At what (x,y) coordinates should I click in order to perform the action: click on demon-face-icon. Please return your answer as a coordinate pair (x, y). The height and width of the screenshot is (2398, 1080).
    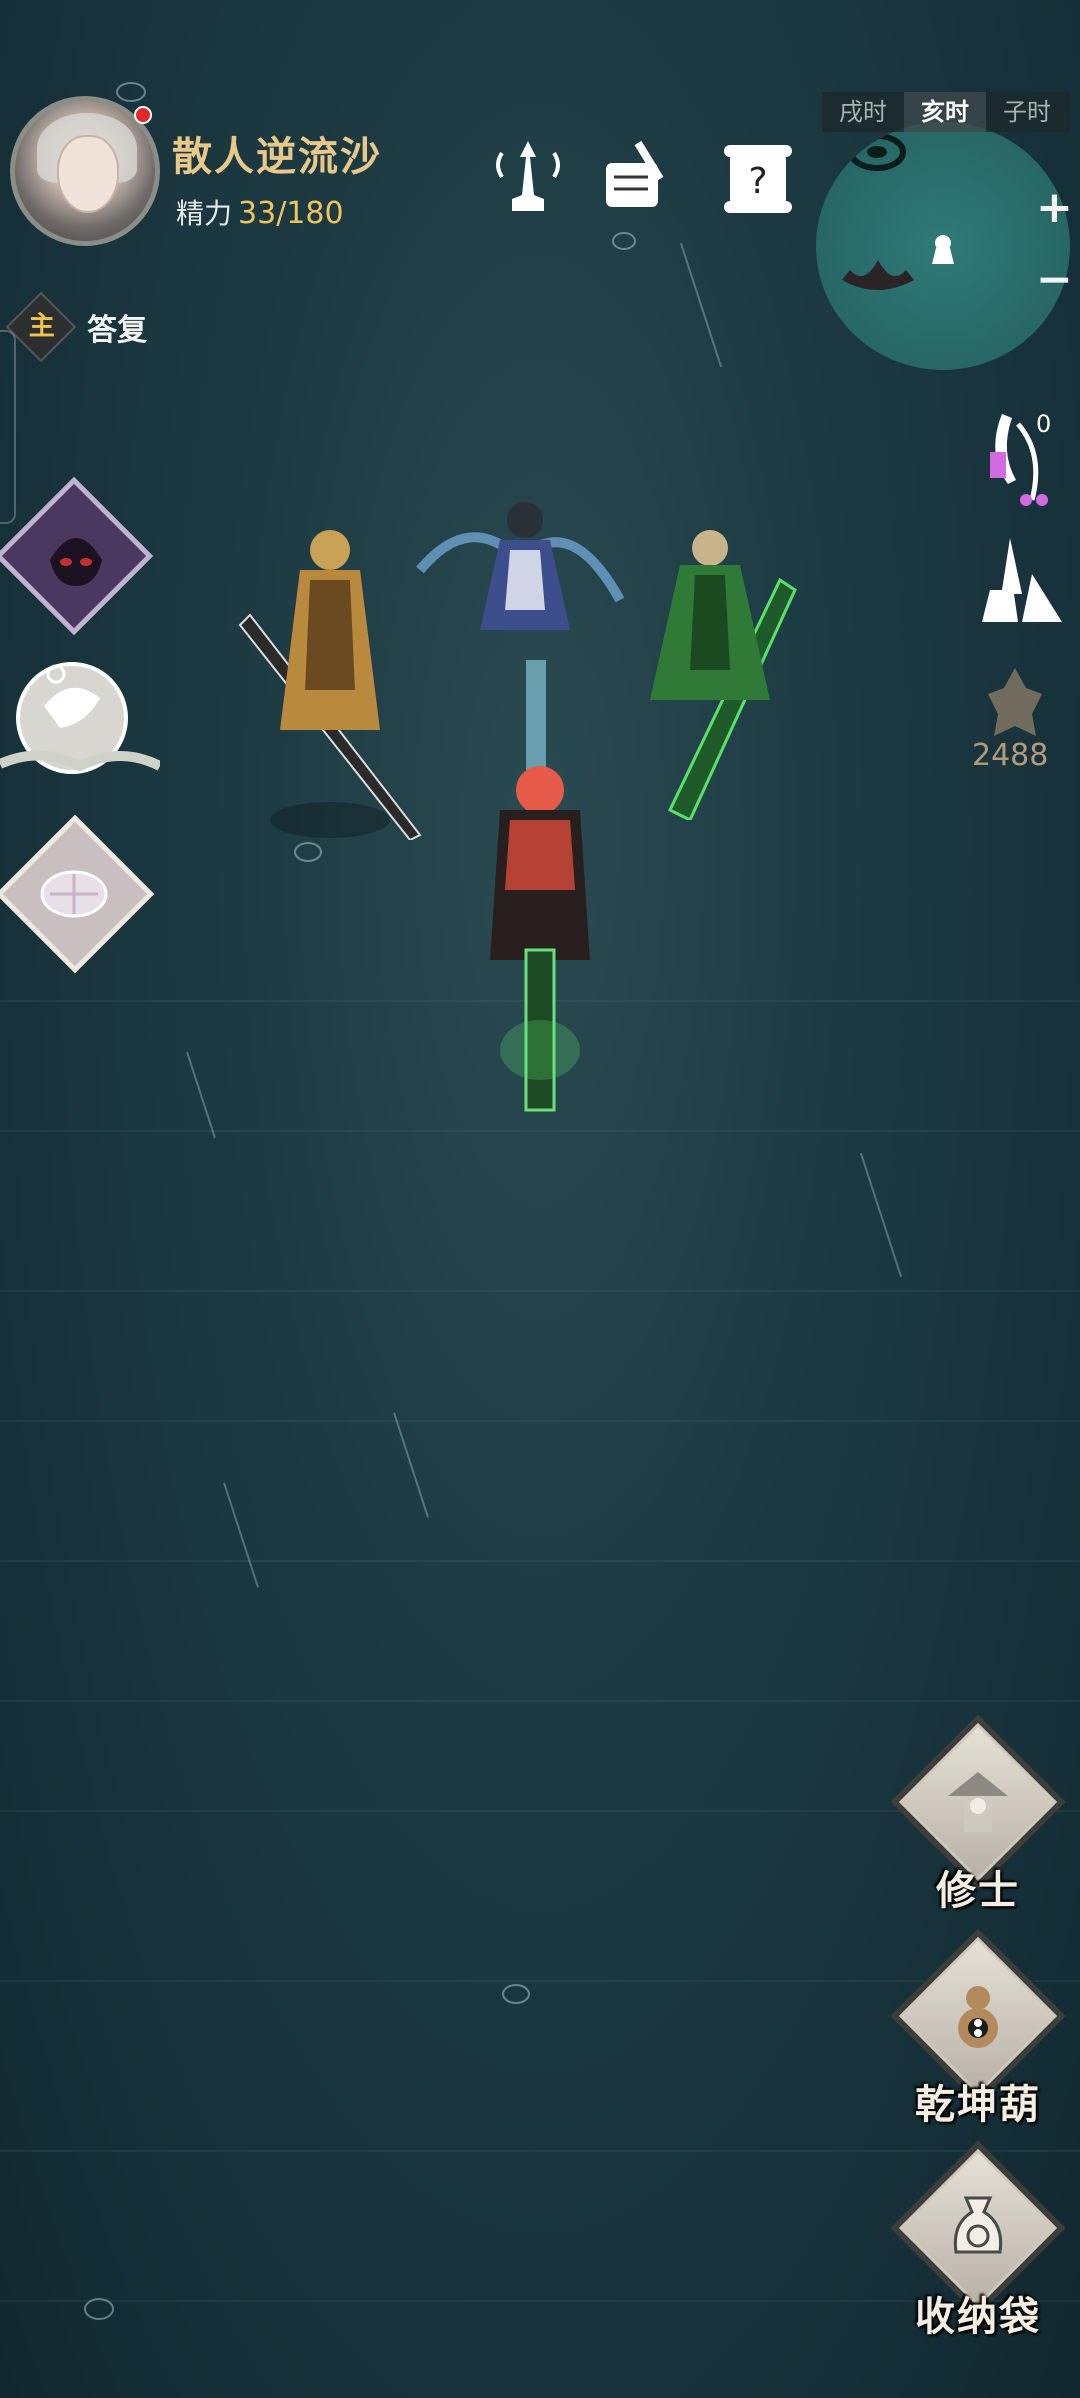
    Looking at the image, I should click on (76, 562).